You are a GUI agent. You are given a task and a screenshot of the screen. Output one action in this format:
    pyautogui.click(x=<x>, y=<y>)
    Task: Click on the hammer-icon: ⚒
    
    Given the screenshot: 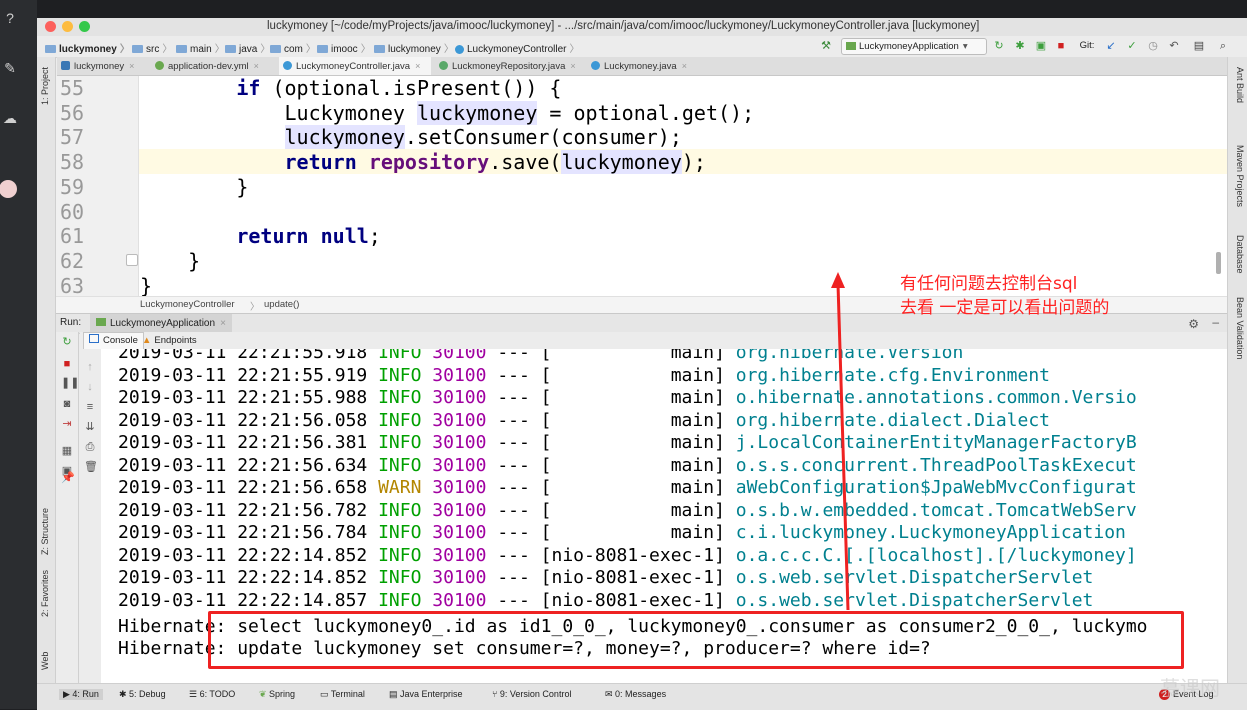 What is the action you would take?
    pyautogui.click(x=826, y=46)
    